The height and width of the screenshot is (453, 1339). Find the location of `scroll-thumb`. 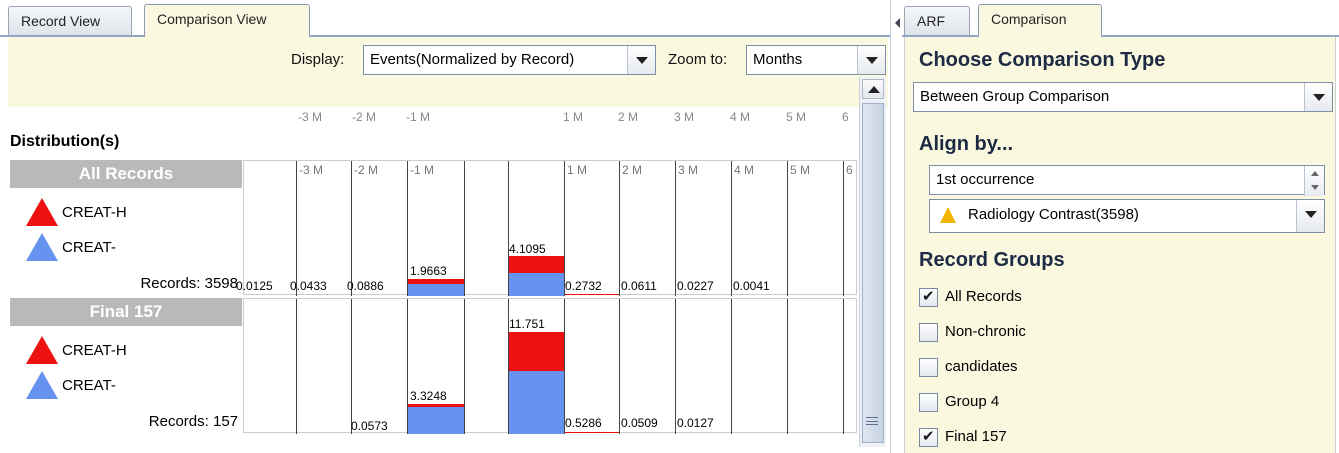

scroll-thumb is located at coordinates (873, 273).